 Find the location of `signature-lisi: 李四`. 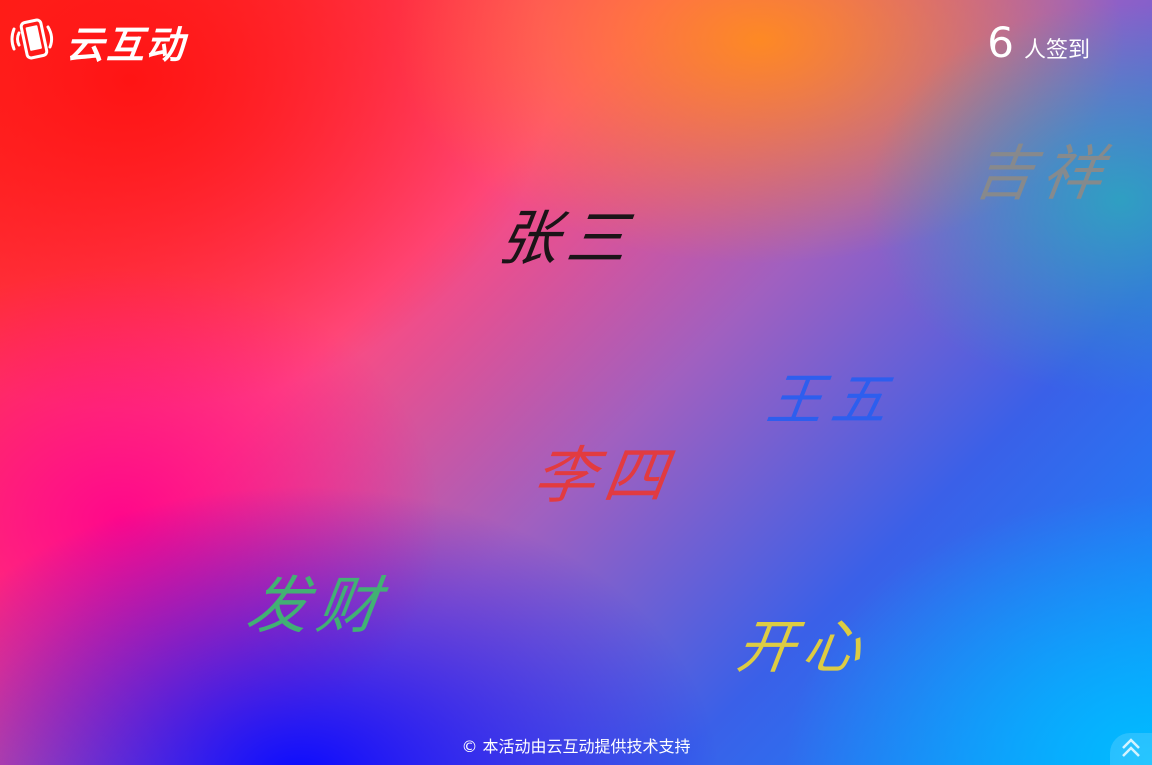

signature-lisi: 李四 is located at coordinates (604, 475).